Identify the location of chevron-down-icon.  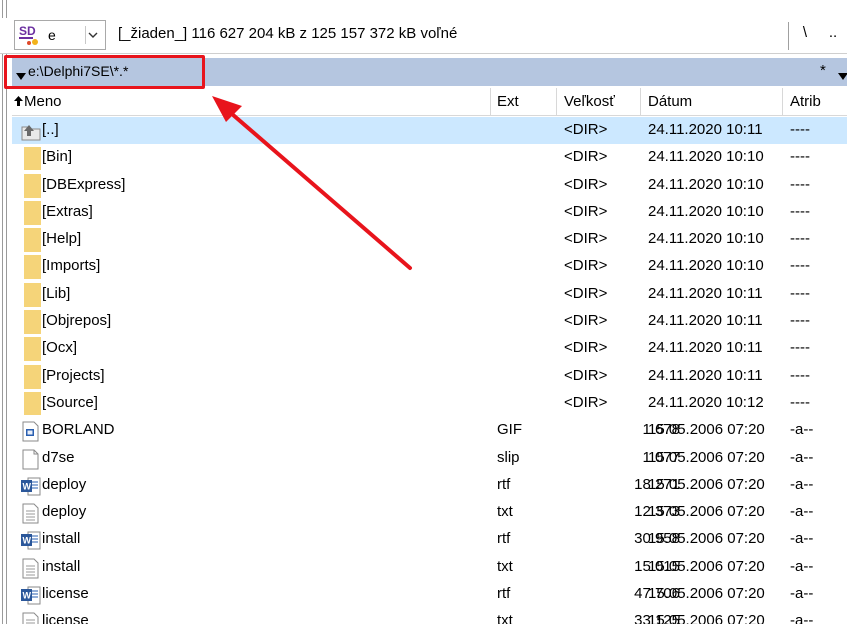
(93, 35).